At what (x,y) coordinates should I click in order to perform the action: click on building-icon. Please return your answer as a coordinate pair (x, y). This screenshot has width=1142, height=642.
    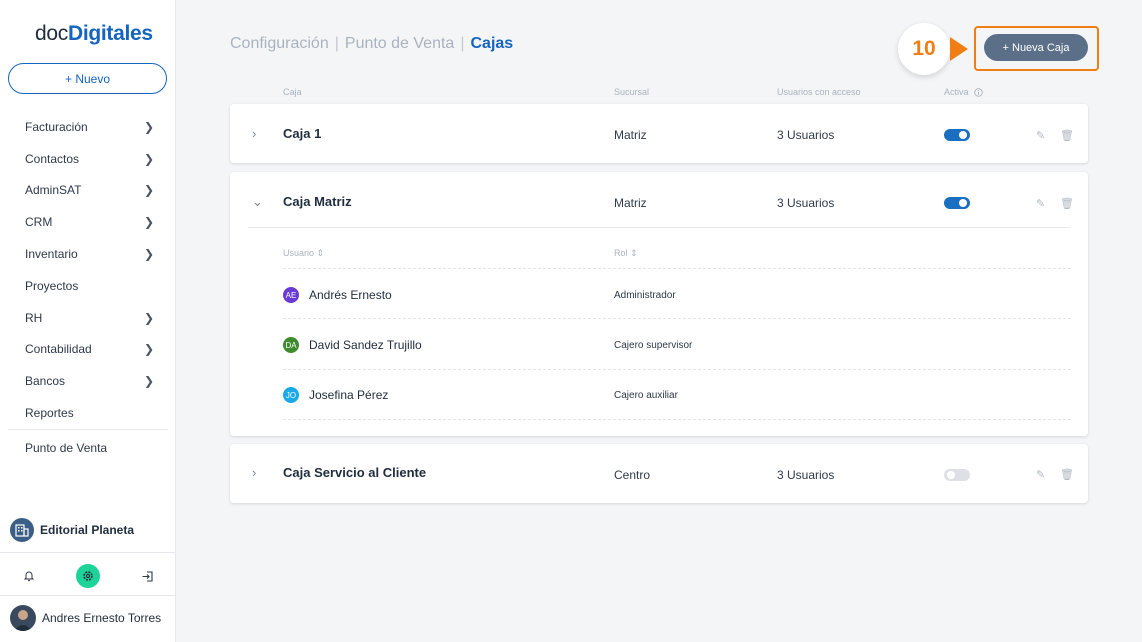
    Looking at the image, I should click on (22, 530).